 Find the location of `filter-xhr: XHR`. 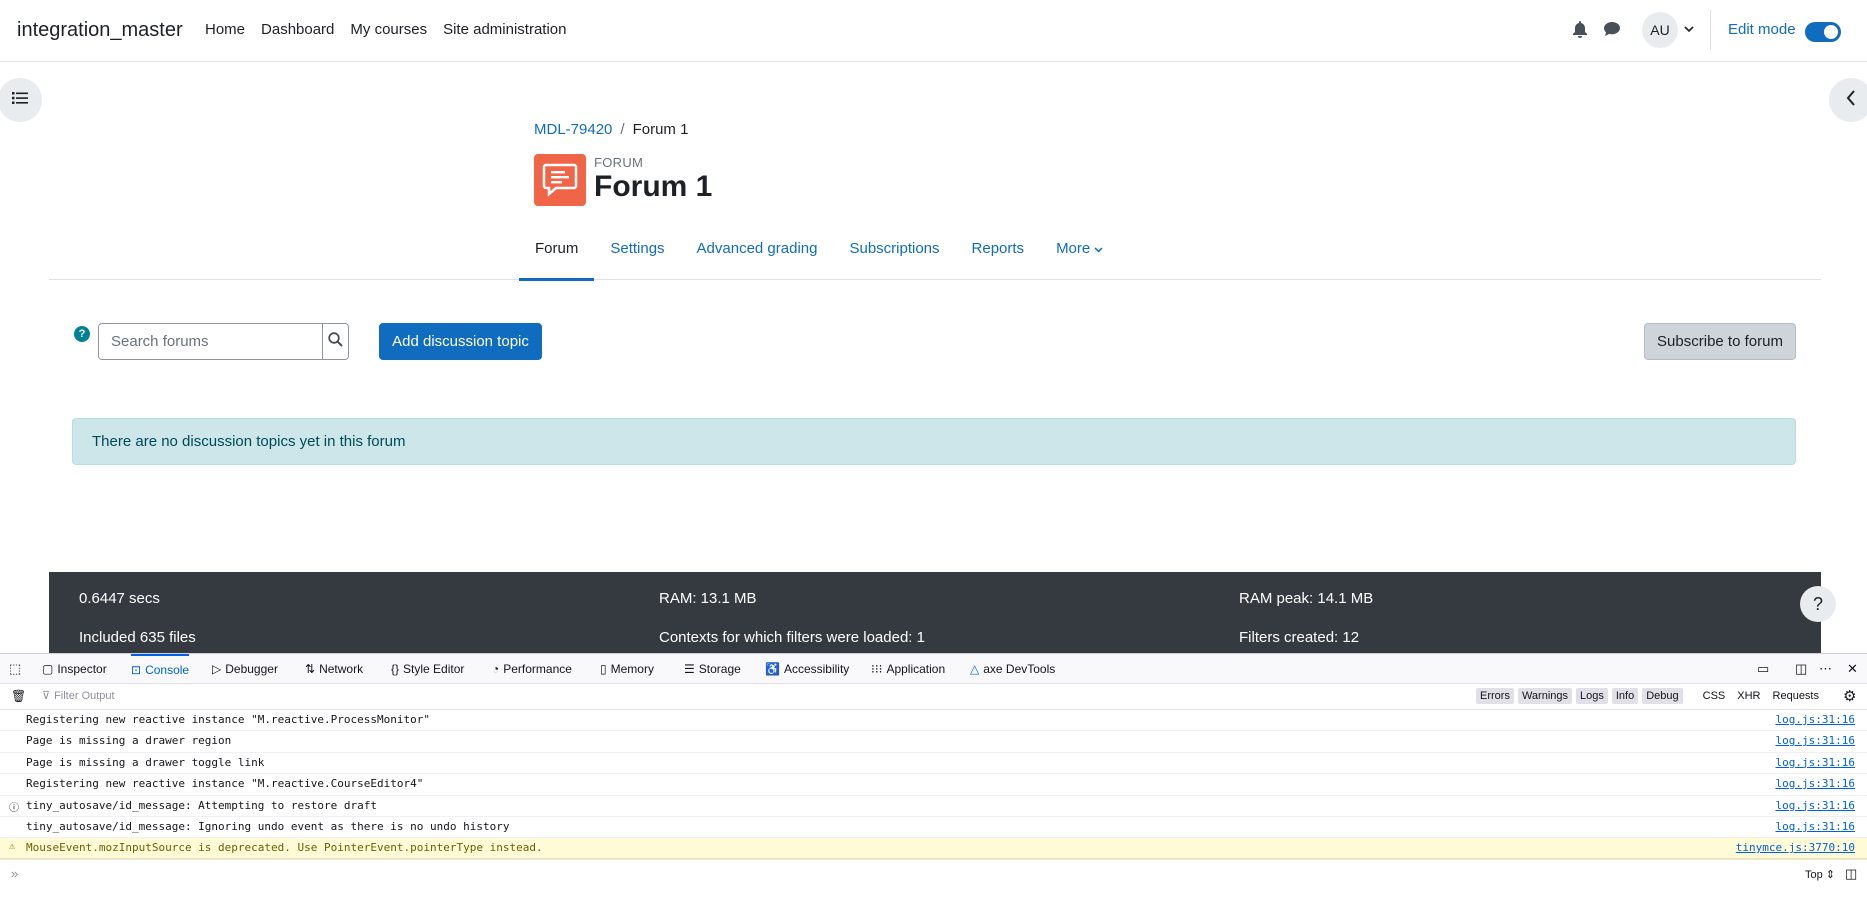

filter-xhr: XHR is located at coordinates (1748, 696).